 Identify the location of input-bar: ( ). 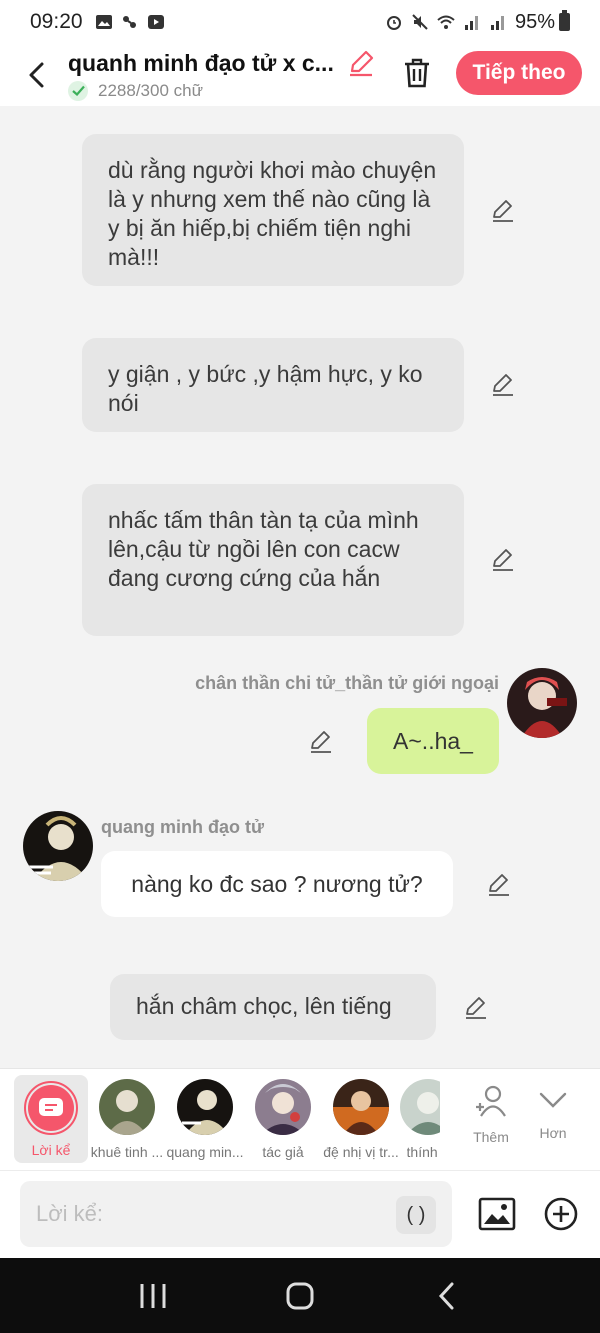
(300, 1214).